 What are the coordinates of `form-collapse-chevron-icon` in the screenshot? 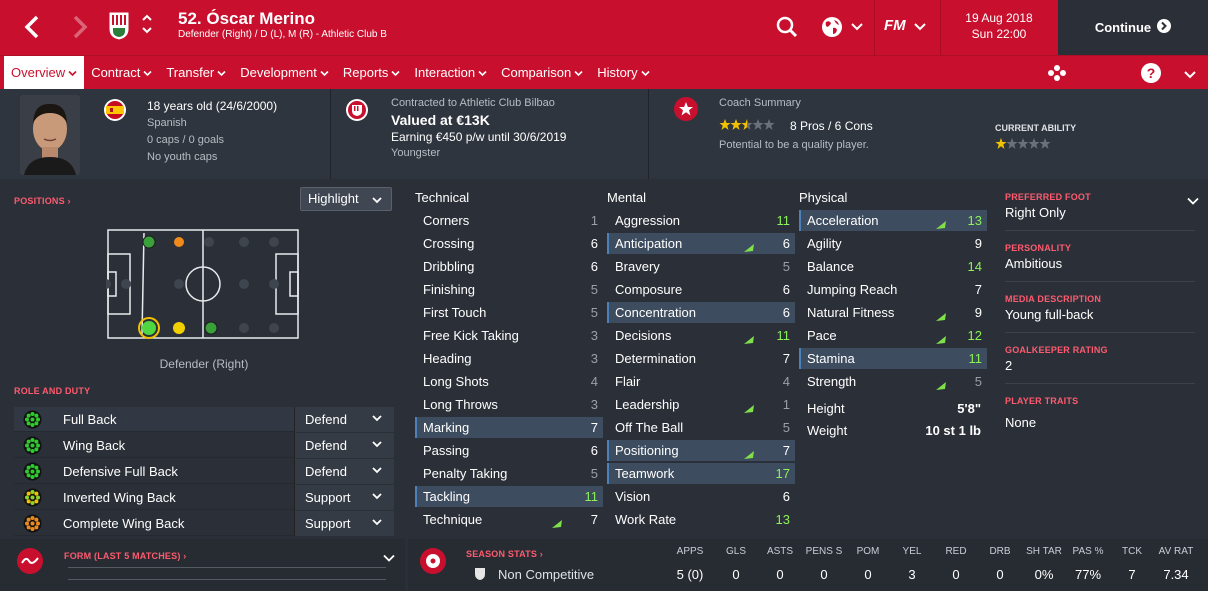 It's located at (389, 557).